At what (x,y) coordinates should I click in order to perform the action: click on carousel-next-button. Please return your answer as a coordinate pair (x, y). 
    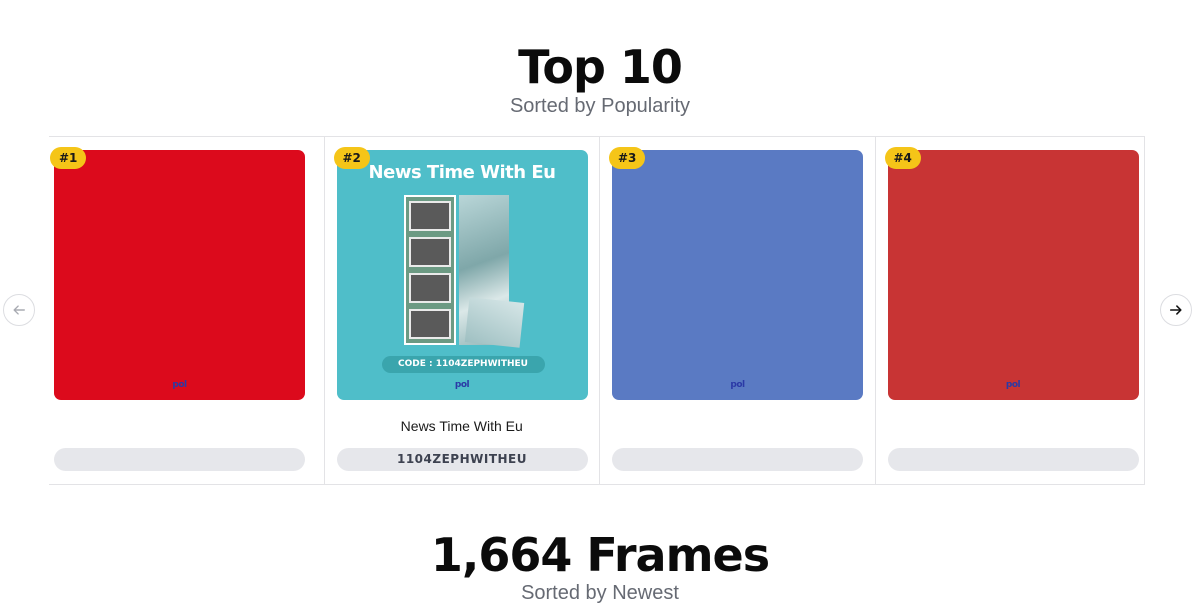
    Looking at the image, I should click on (1176, 310).